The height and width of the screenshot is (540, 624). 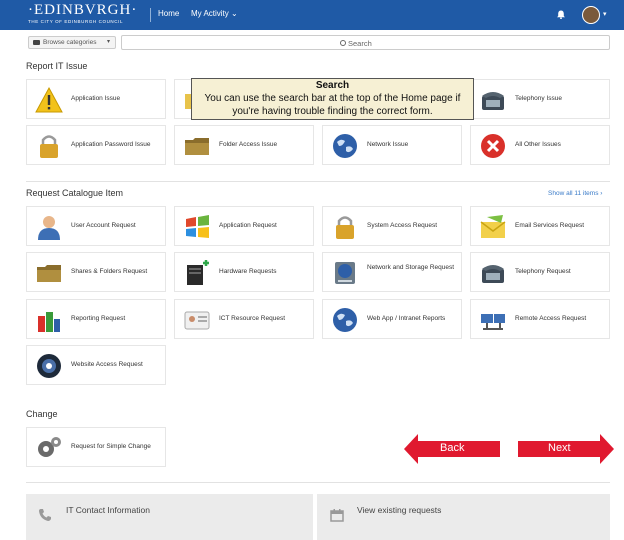 I want to click on bell-icon, so click(x=561, y=14).